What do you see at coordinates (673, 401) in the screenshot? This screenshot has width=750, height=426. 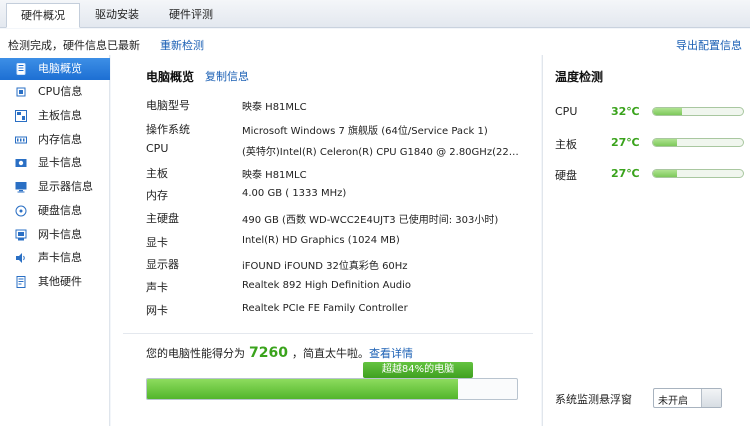 I see `toggle-state-text: 未开启` at bounding box center [673, 401].